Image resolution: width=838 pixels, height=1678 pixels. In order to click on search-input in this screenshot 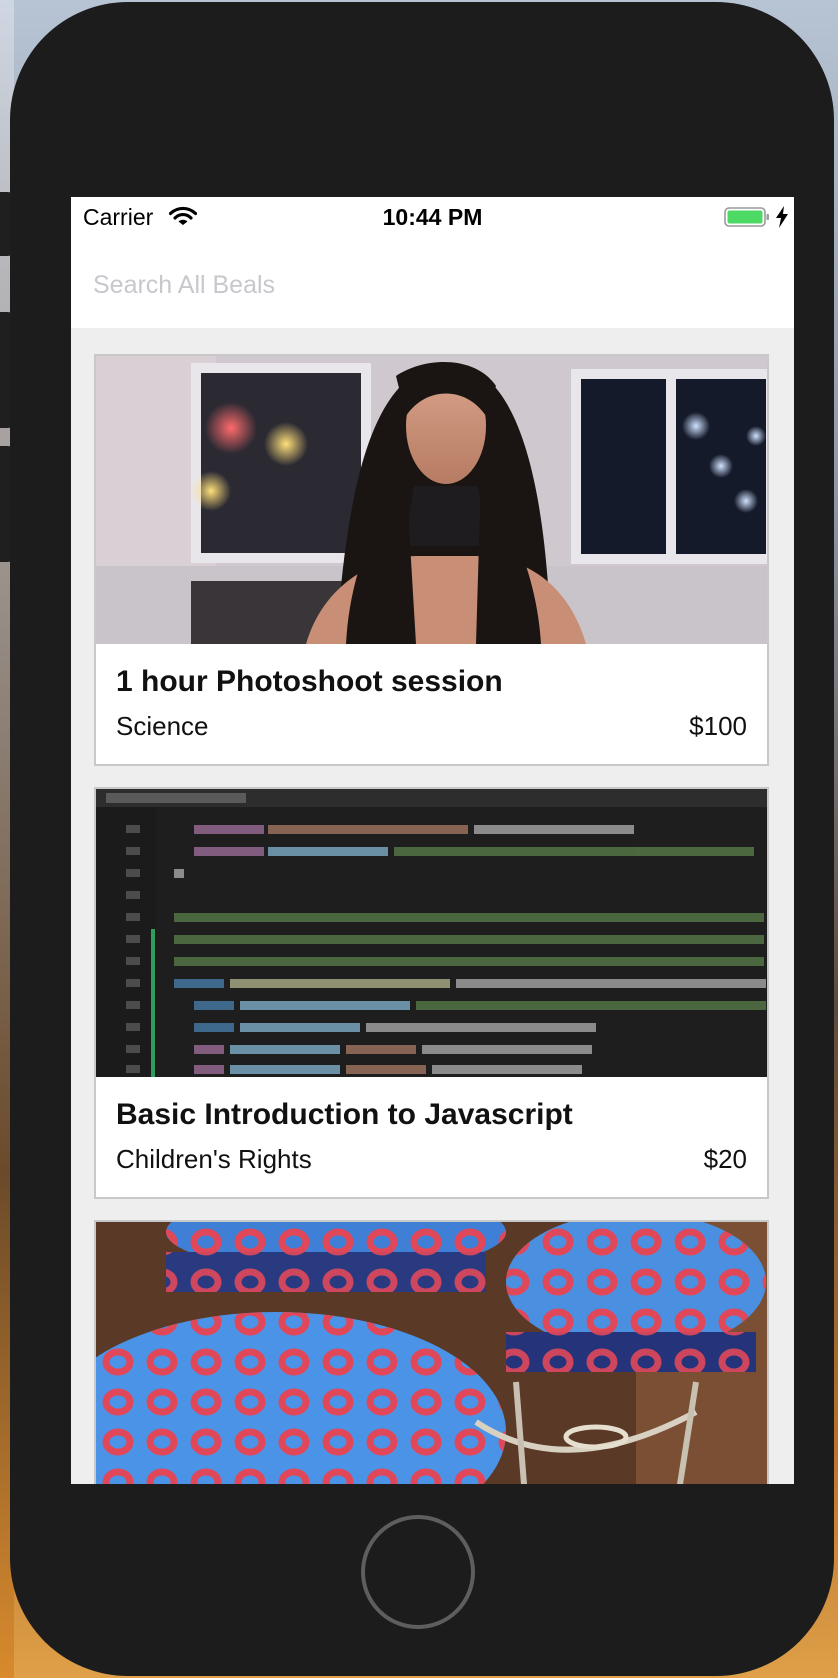, I will do `click(423, 285)`.